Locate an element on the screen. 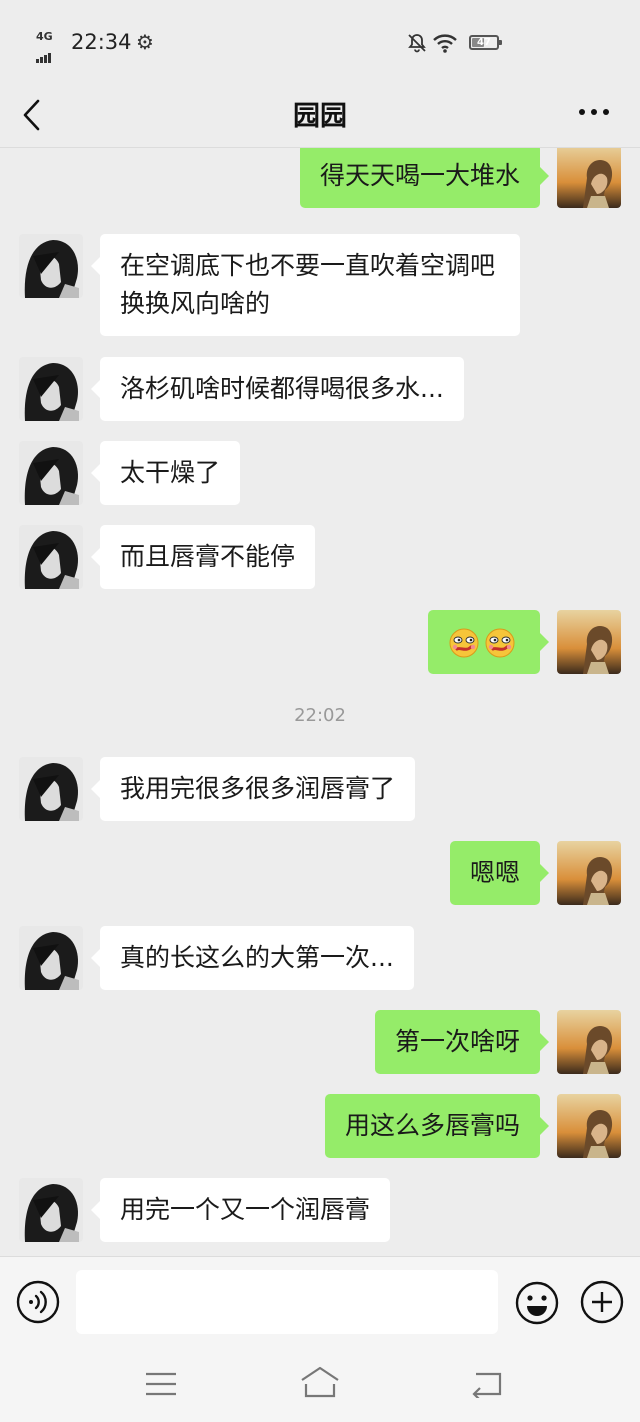 The height and width of the screenshot is (1422, 640). home-icon is located at coordinates (320, 1382).